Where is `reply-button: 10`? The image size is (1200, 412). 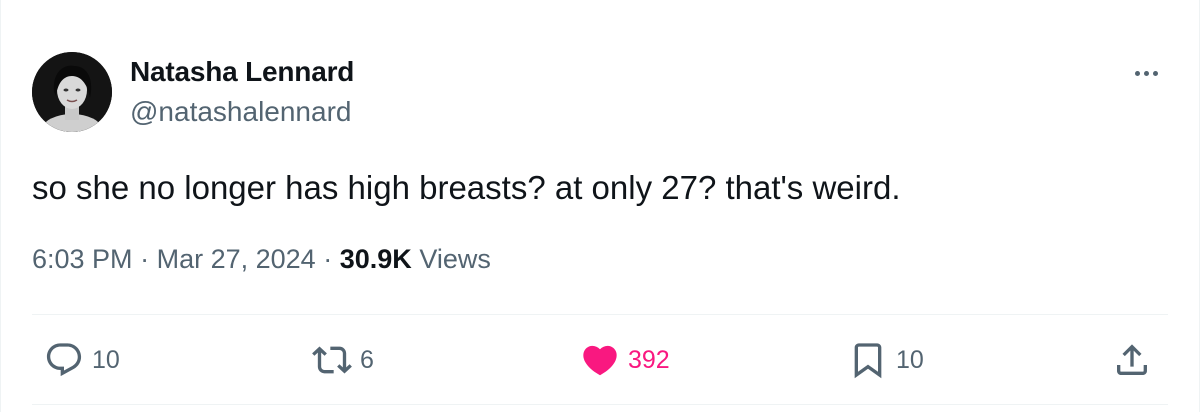
reply-button: 10 is located at coordinates (82, 360).